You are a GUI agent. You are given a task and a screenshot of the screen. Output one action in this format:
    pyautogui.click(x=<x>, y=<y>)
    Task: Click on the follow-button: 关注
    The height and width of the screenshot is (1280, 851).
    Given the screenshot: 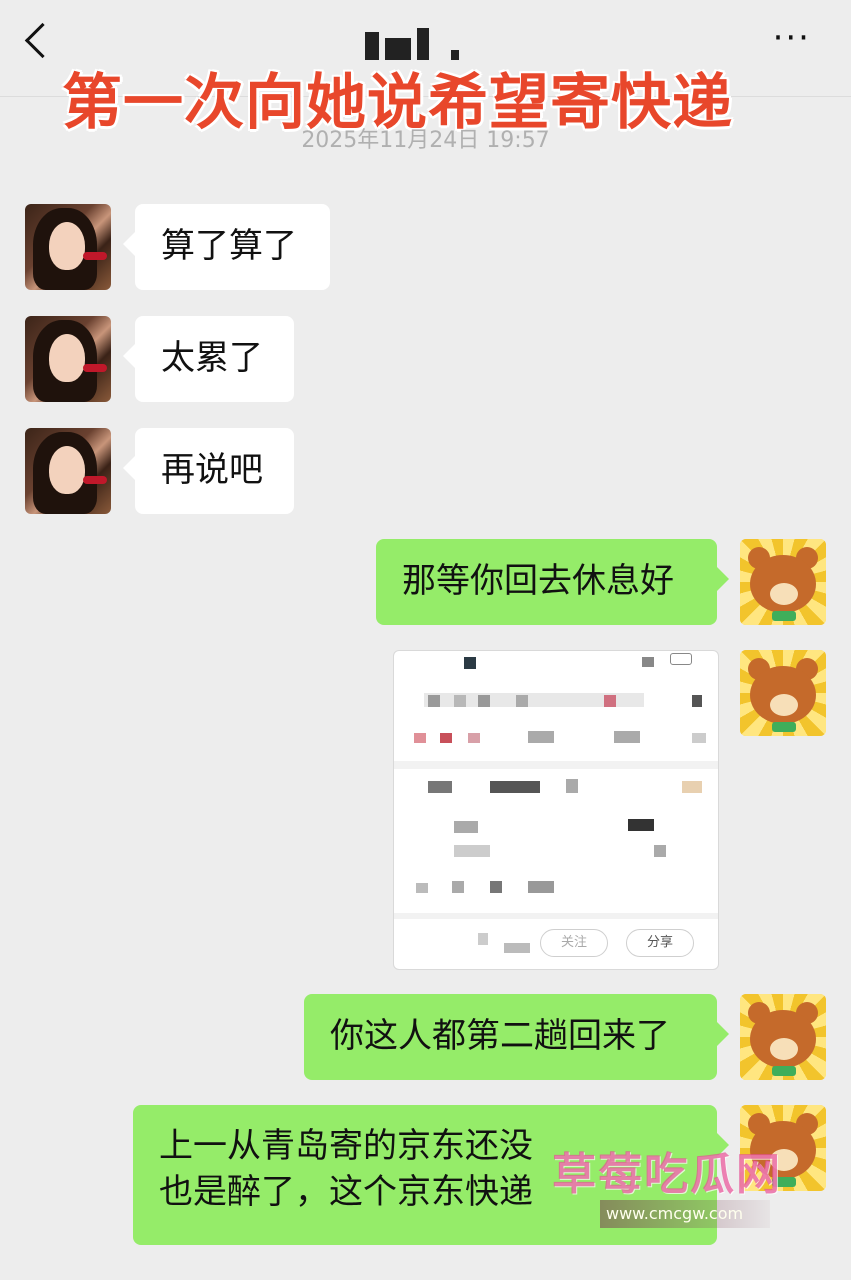 What is the action you would take?
    pyautogui.click(x=574, y=943)
    